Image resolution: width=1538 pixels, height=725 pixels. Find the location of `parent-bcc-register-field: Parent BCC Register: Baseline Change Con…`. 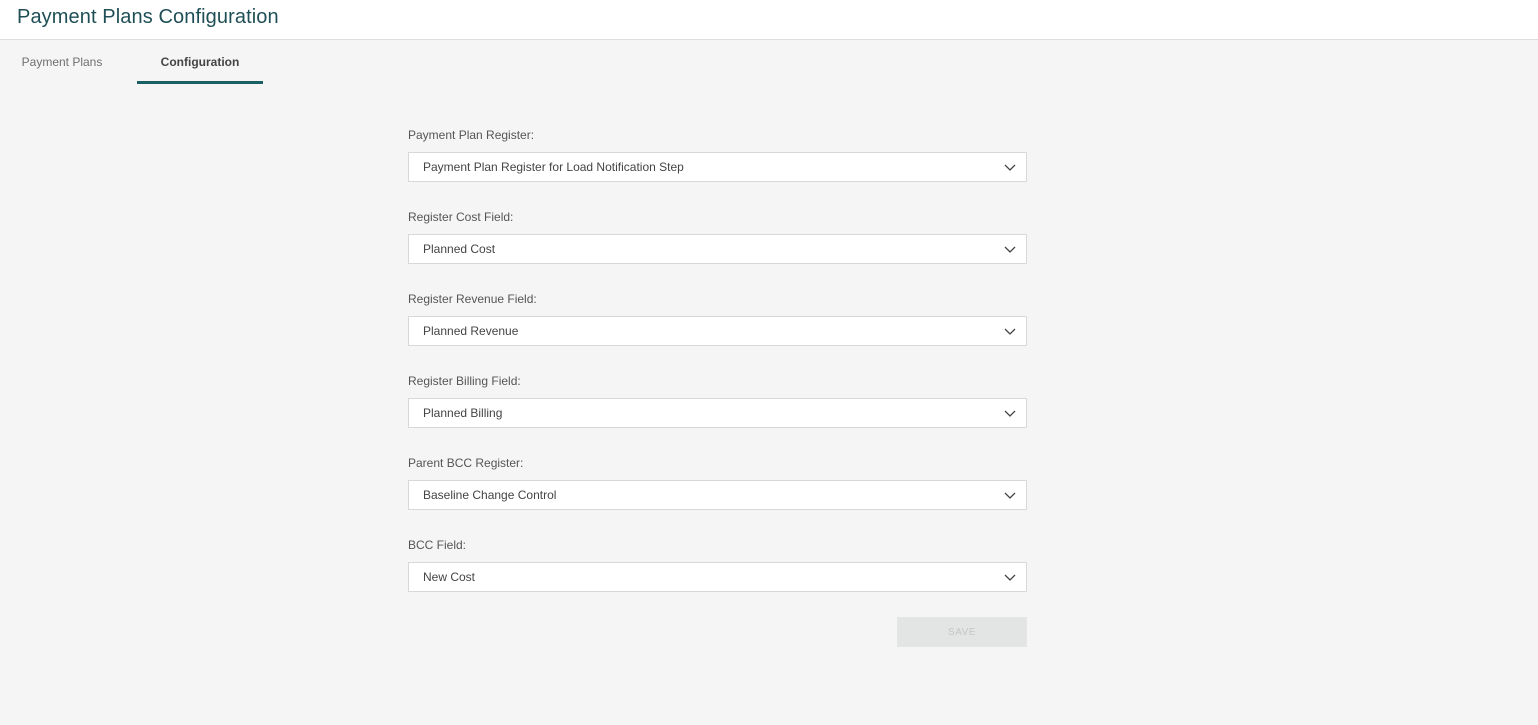

parent-bcc-register-field: Parent BCC Register: Baseline Change Con… is located at coordinates (717, 482).